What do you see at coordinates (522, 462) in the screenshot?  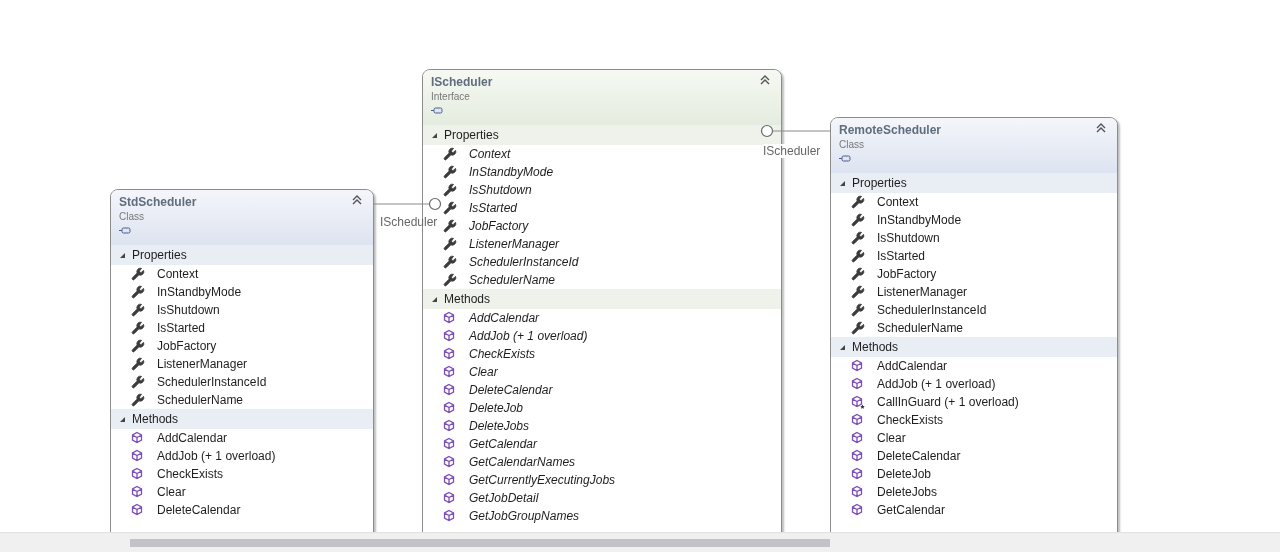 I see `member-name: GetCalendarNames` at bounding box center [522, 462].